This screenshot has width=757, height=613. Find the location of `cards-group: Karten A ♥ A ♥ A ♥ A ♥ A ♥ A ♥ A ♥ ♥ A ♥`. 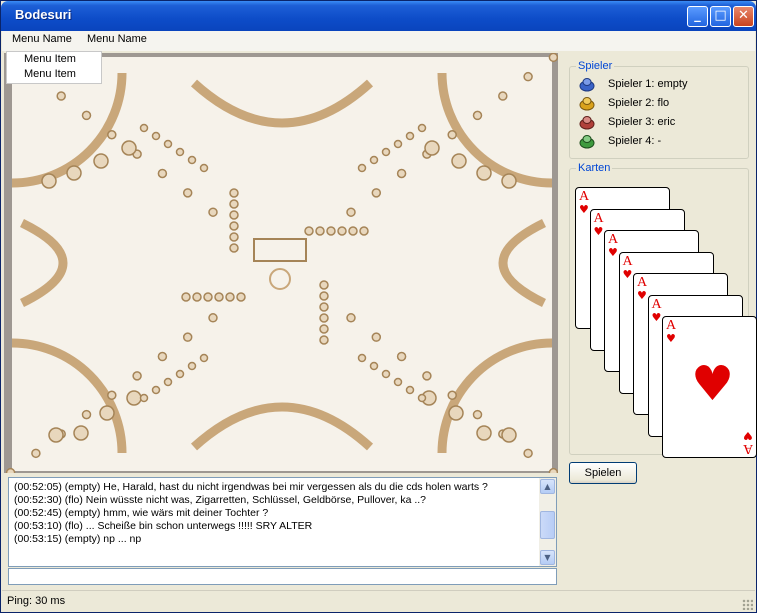

cards-group: Karten A ♥ A ♥ A ♥ A ♥ A ♥ A ♥ A ♥ ♥ A ♥ is located at coordinates (663, 310).